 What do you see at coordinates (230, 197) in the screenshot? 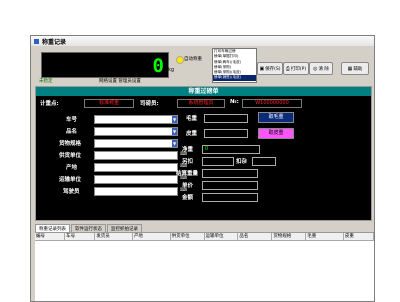
I see `amount-field` at bounding box center [230, 197].